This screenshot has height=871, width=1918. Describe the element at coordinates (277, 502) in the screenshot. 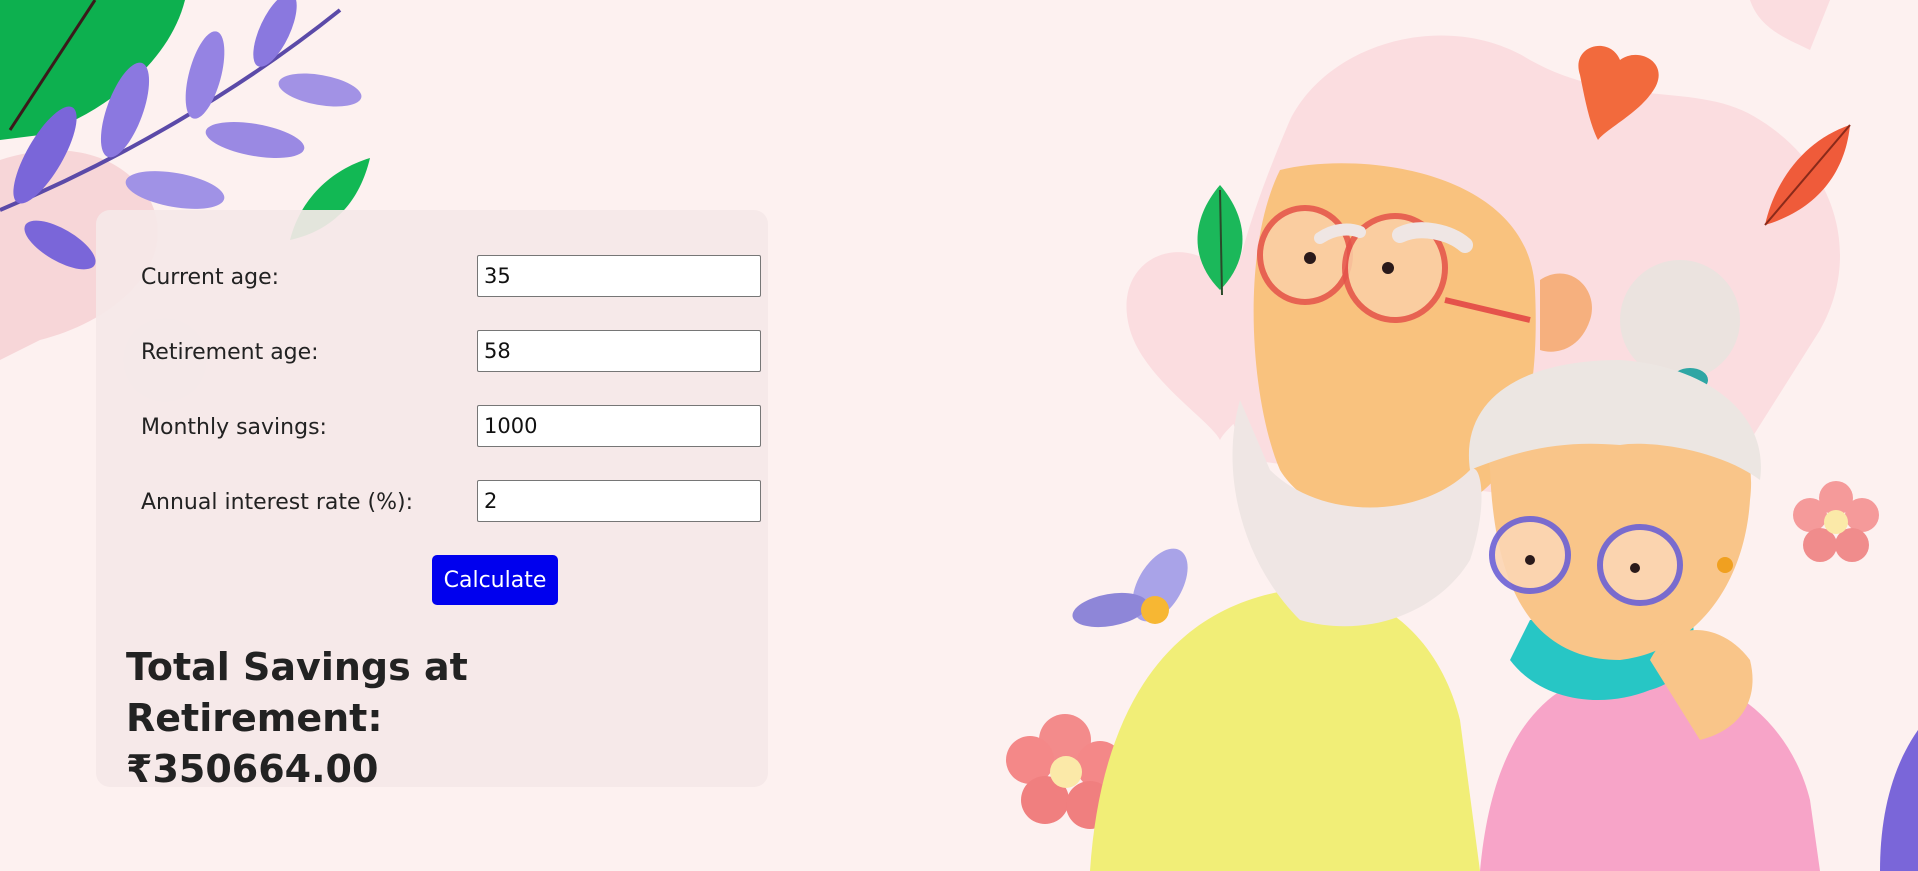

I see `annual-interest-rate-label: Annual interest rate (%):` at that location.